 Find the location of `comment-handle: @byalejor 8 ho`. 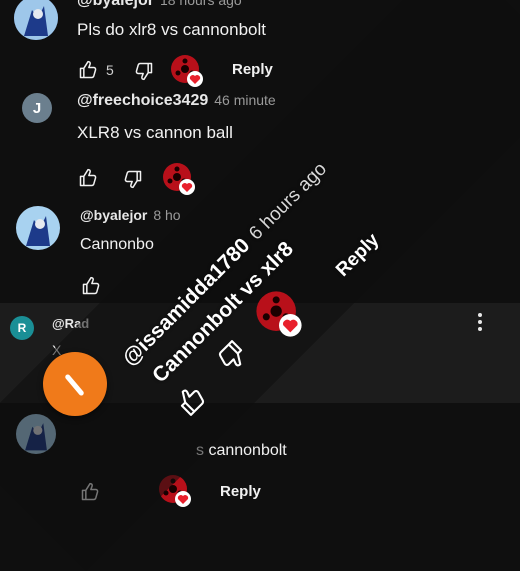

comment-handle: @byalejor 8 ho is located at coordinates (130, 215).